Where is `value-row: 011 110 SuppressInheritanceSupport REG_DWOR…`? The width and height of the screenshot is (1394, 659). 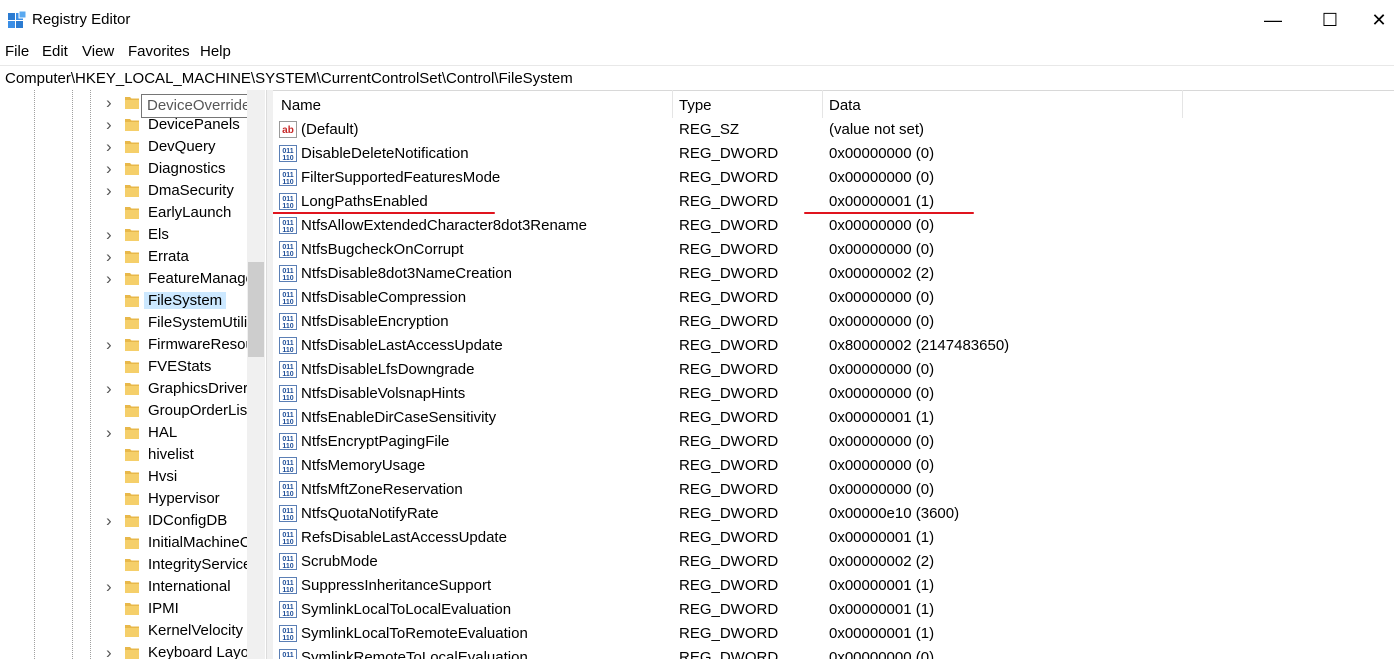
value-row: 011 110 SuppressInheritanceSupport REG_DWOR… is located at coordinates (833, 586).